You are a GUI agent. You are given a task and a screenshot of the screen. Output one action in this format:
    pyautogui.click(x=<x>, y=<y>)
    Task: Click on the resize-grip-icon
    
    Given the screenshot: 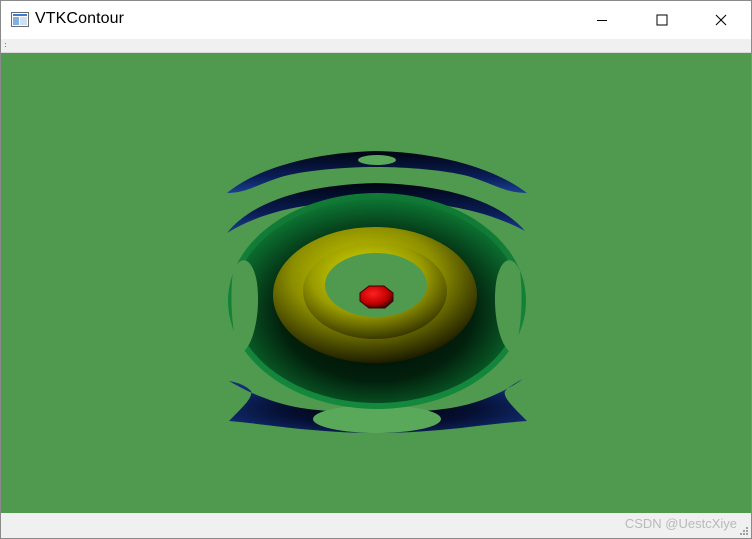 What is the action you would take?
    pyautogui.click(x=744, y=531)
    